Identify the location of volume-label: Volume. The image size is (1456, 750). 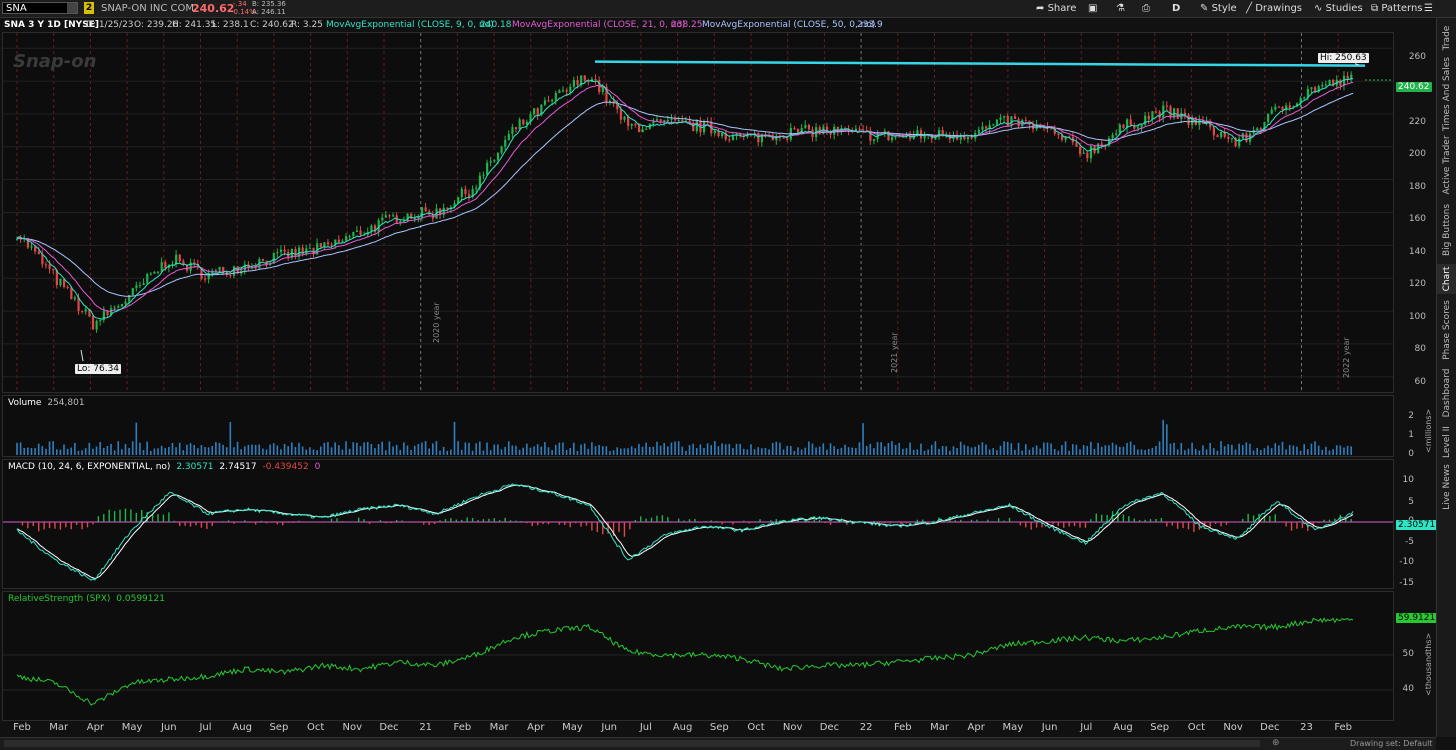
(24, 403).